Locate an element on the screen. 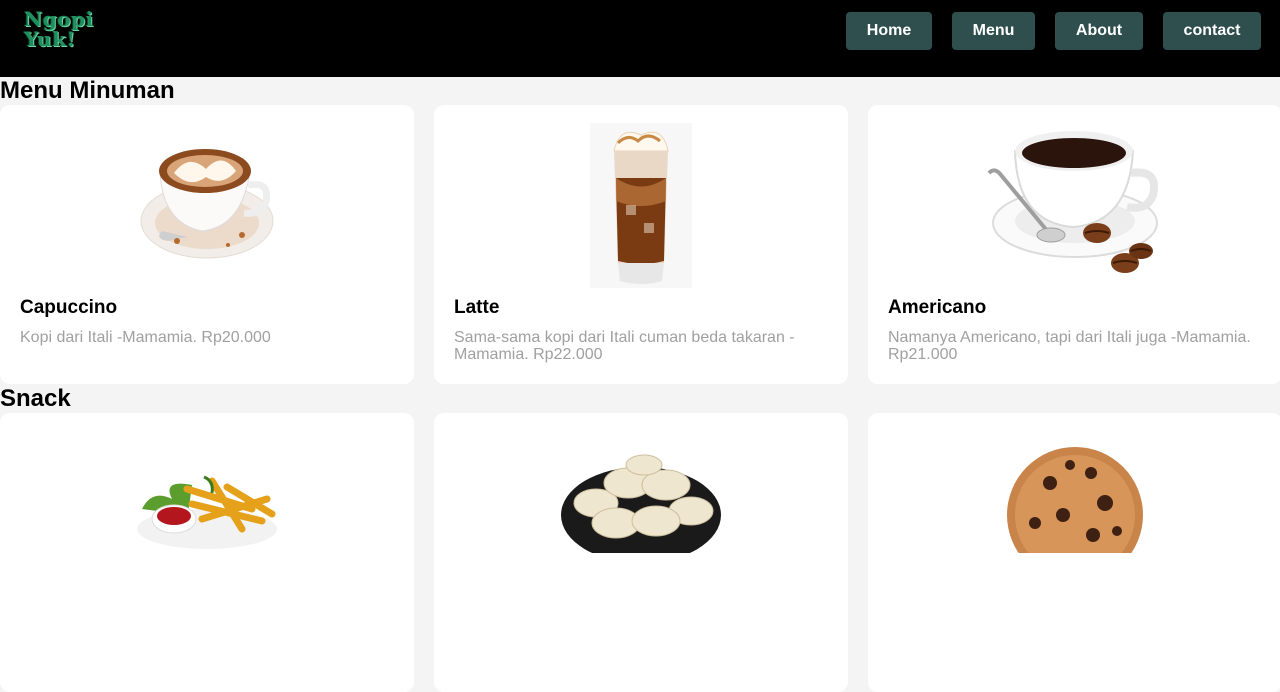  iced-latte-glass-image is located at coordinates (641, 205).